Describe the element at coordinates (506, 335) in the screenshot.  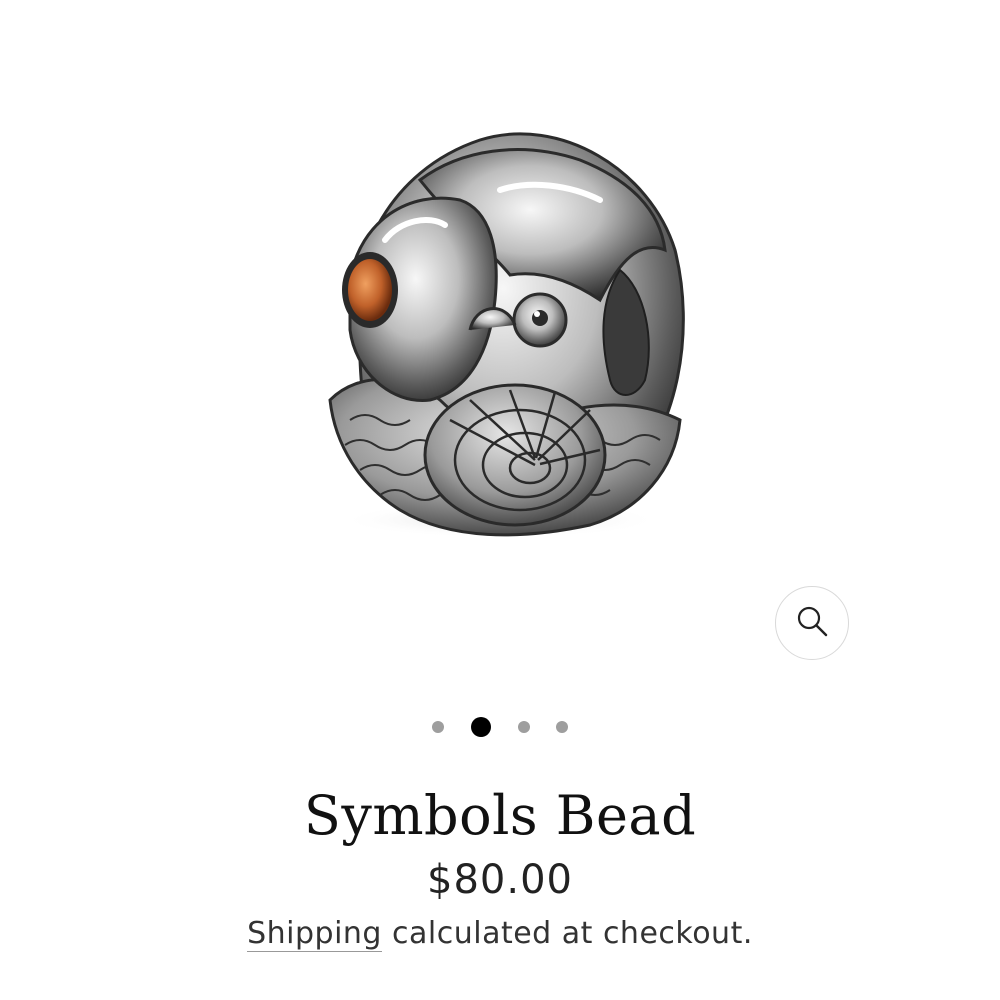
I see `bead-illustration` at that location.